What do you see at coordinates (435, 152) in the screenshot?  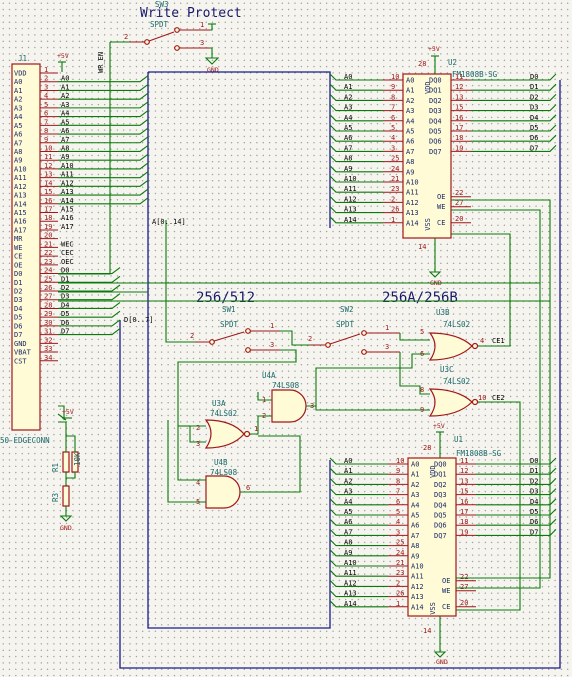 I see `u2-pin-label: DQ7` at bounding box center [435, 152].